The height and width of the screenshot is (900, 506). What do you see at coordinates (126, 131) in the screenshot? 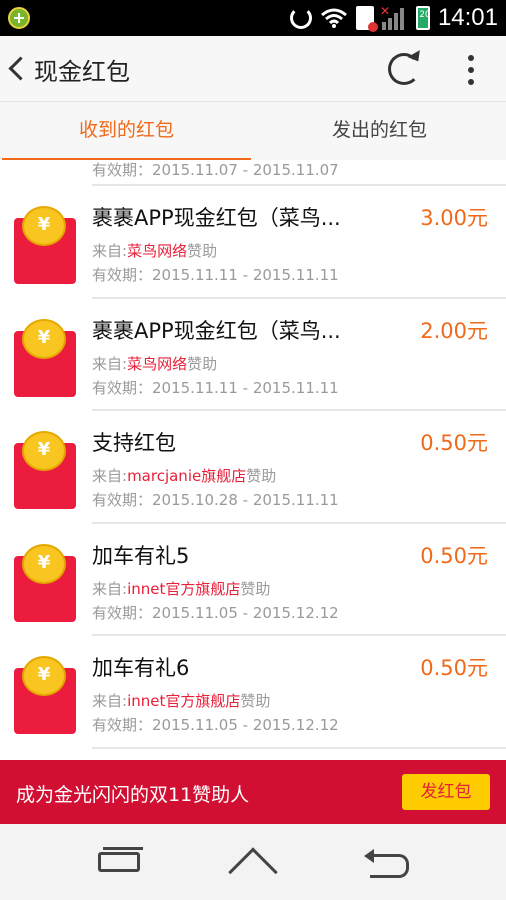
I see `tab-received: 收到的红包` at bounding box center [126, 131].